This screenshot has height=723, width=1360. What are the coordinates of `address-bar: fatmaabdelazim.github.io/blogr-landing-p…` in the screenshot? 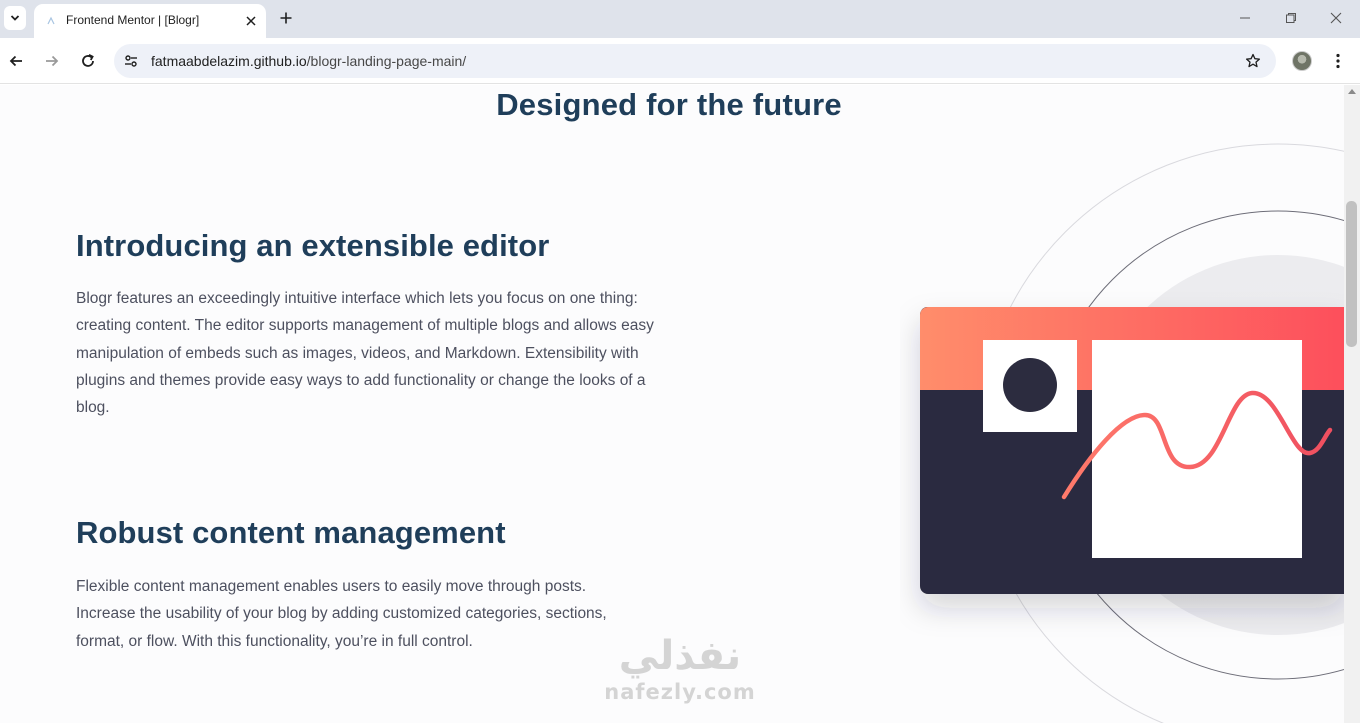 It's located at (695, 61).